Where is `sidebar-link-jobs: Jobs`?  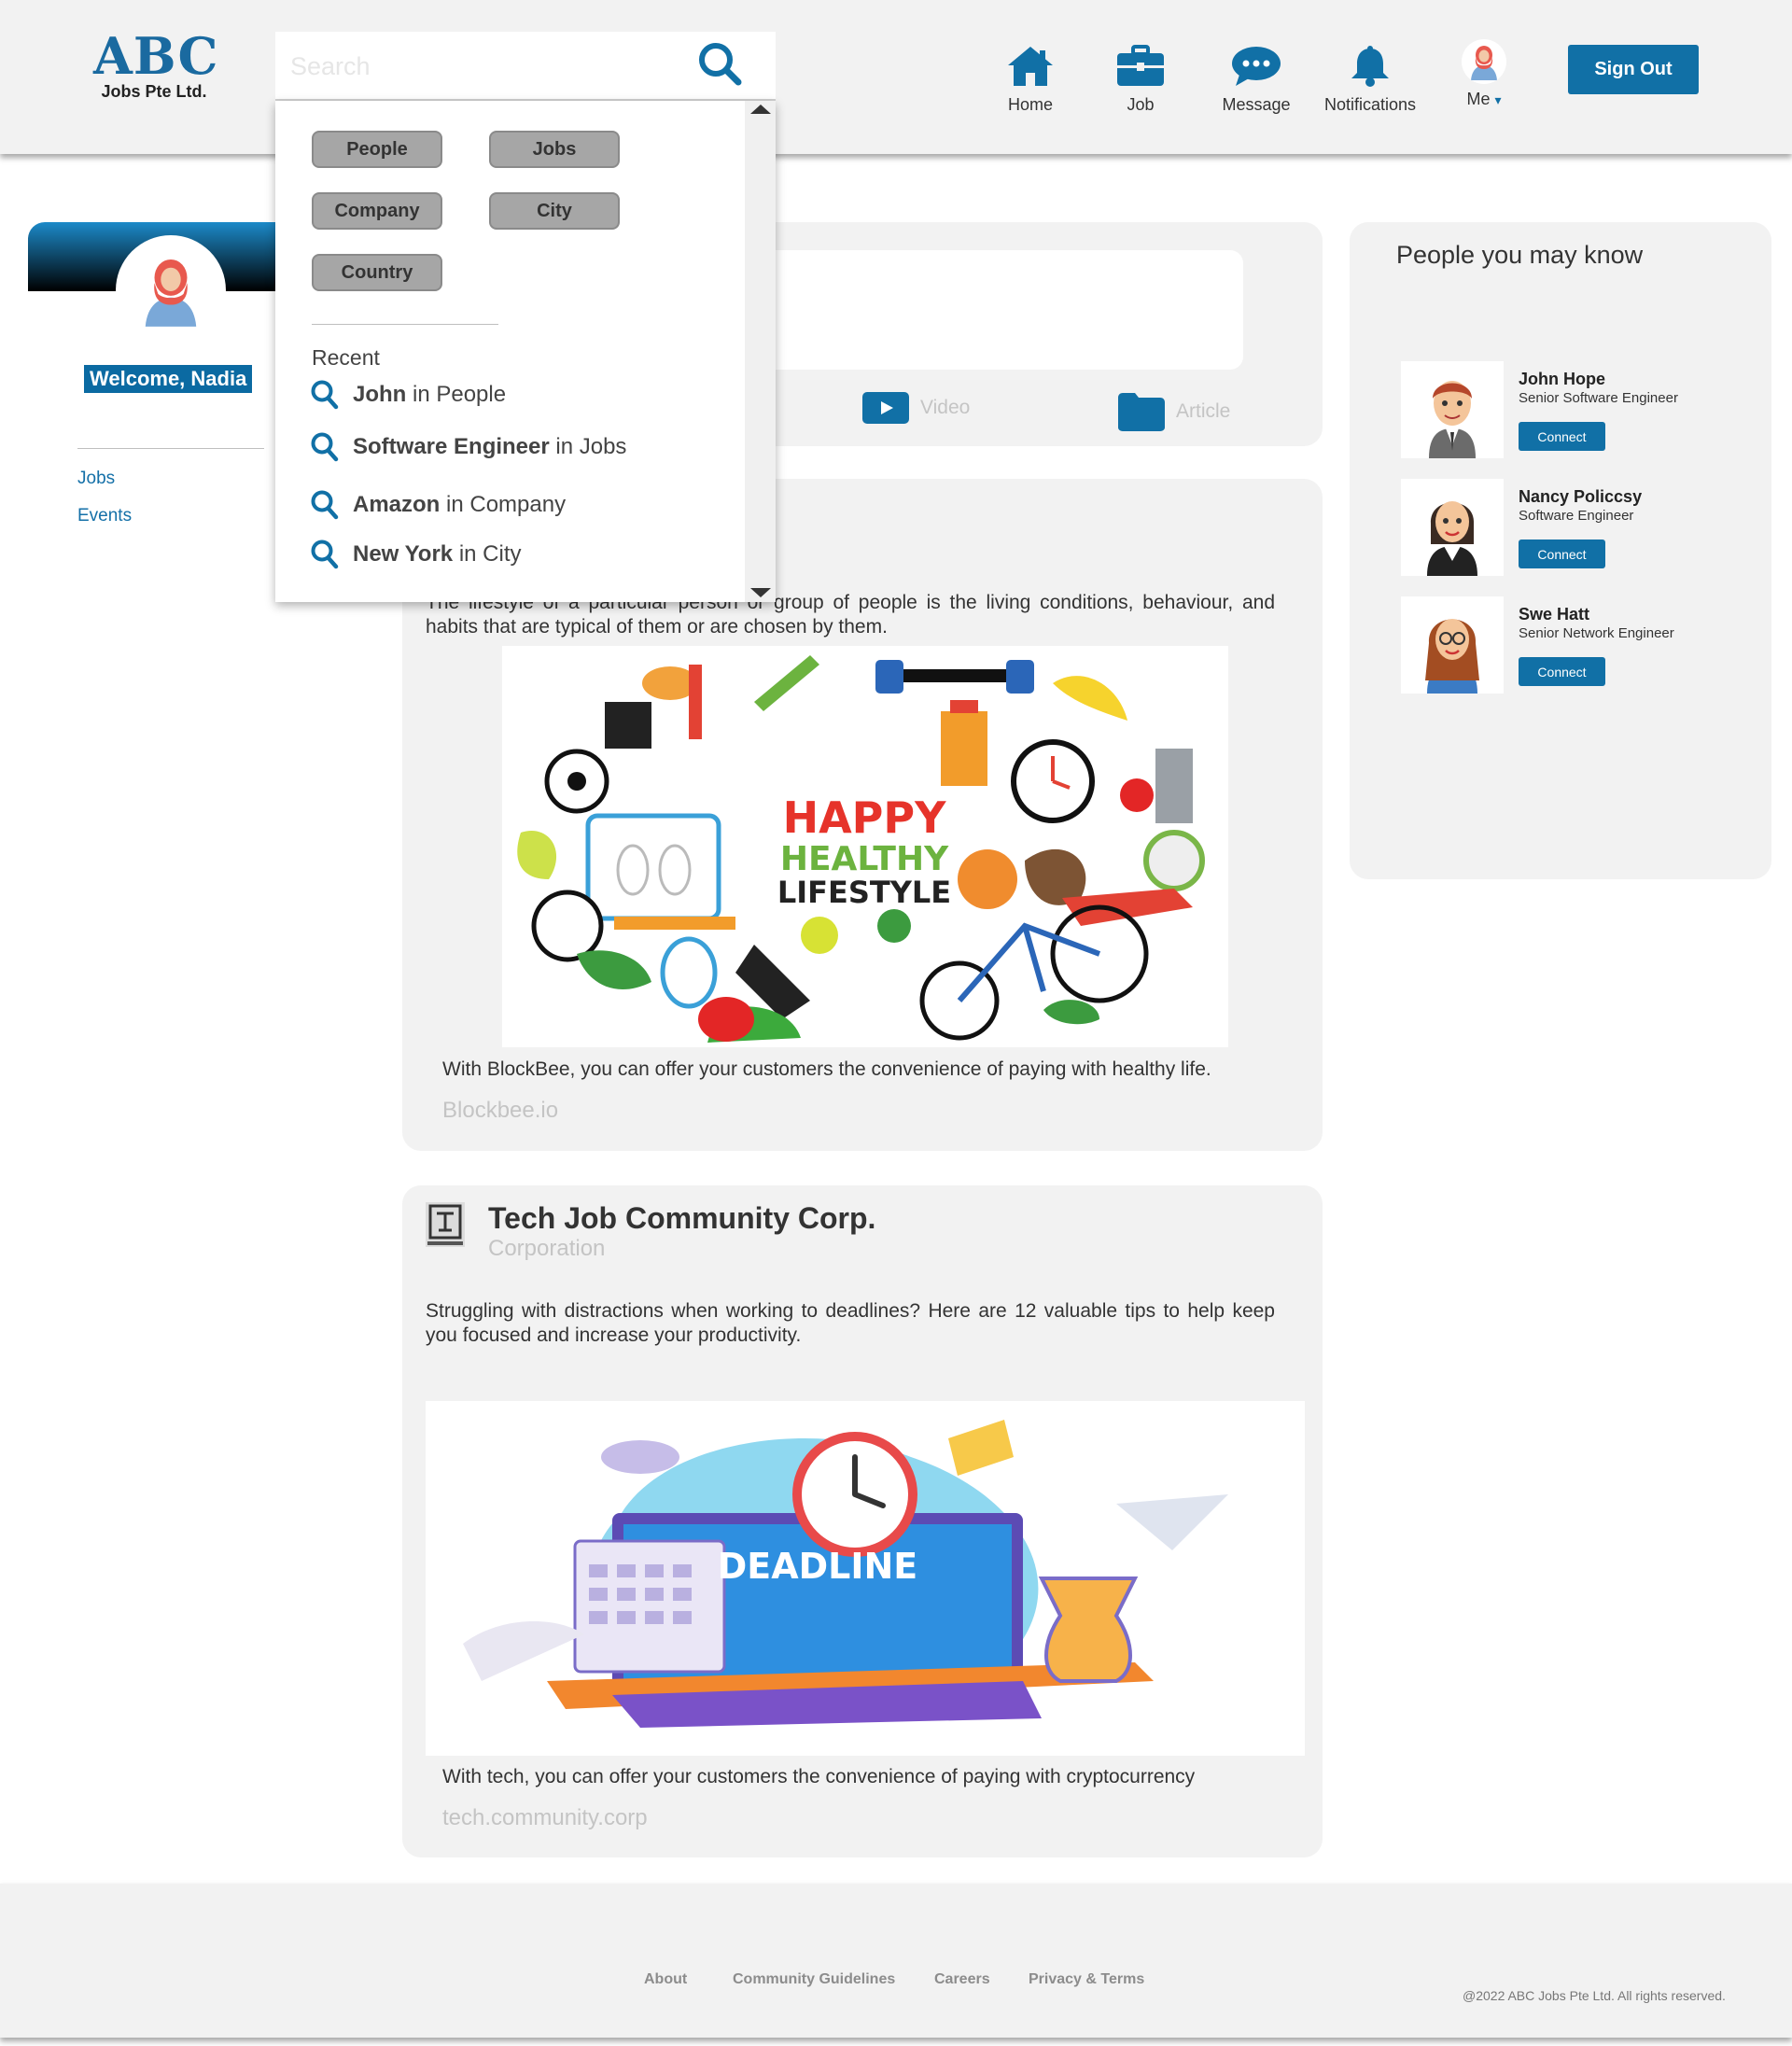 sidebar-link-jobs: Jobs is located at coordinates (96, 479).